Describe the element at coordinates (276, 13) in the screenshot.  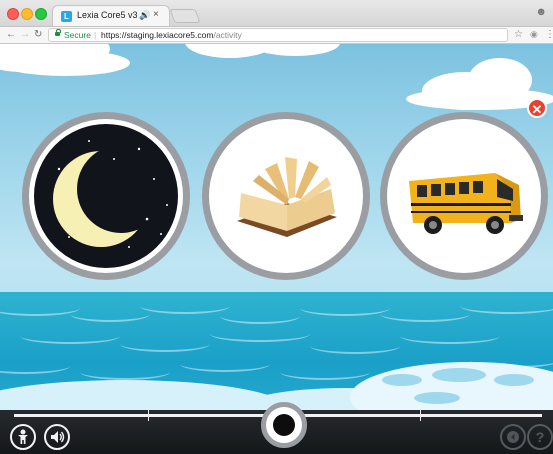
I see `browser-tab-bar: L Lexia Core5 v3 🔊 × ☻` at that location.